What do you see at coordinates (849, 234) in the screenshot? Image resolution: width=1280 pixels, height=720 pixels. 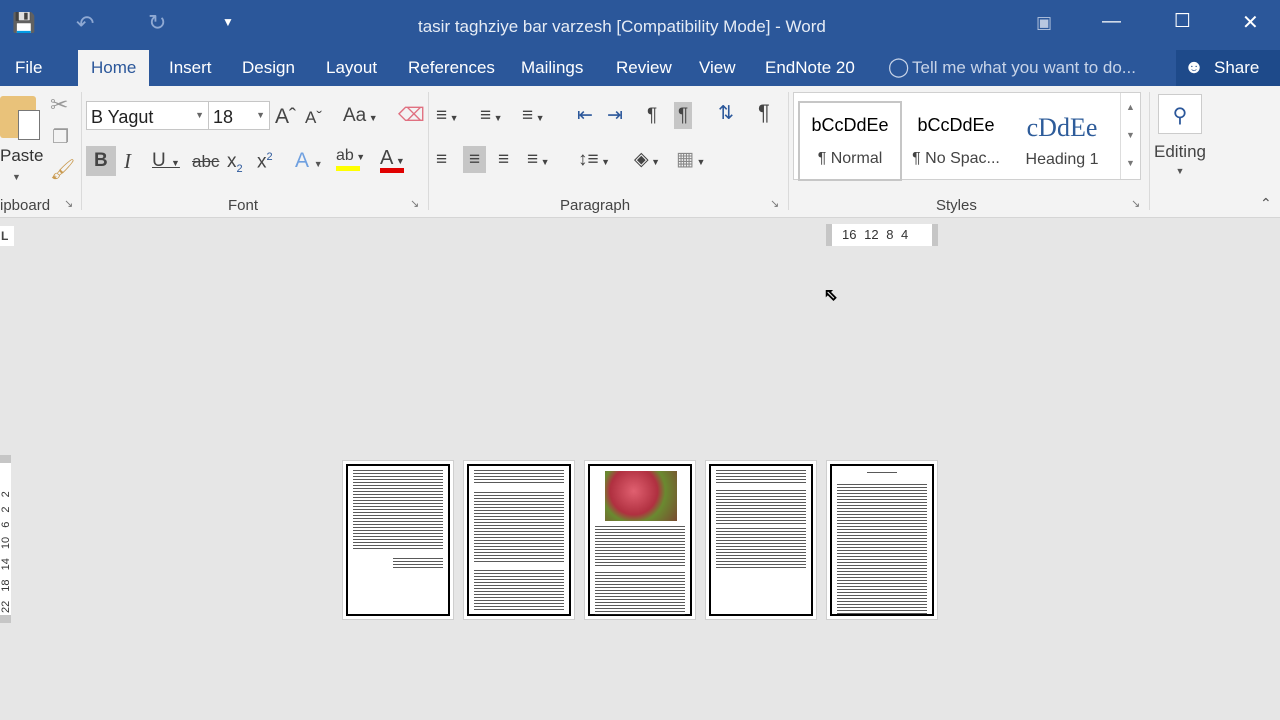 I see `ruler-tick-label: 16` at bounding box center [849, 234].